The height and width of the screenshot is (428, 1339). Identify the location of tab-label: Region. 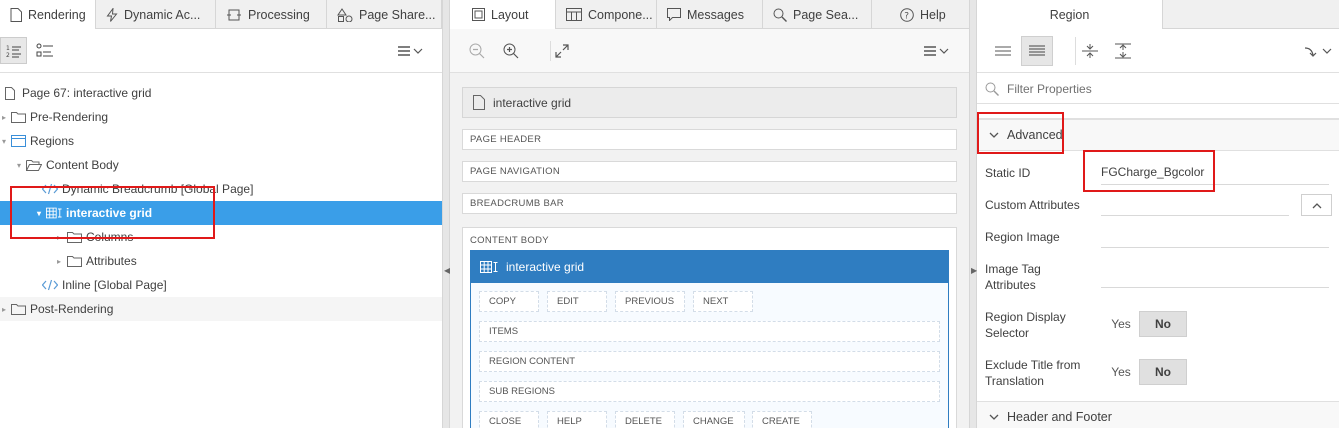
(1069, 14).